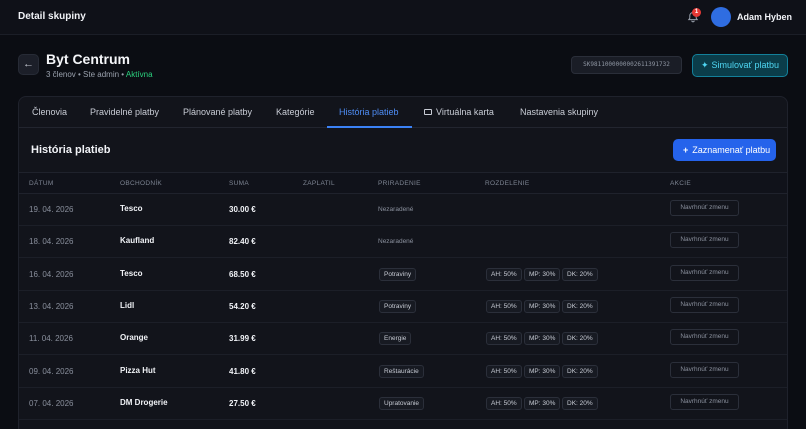  What do you see at coordinates (51, 371) in the screenshot?
I see `payment-date: 09. 04. 2026` at bounding box center [51, 371].